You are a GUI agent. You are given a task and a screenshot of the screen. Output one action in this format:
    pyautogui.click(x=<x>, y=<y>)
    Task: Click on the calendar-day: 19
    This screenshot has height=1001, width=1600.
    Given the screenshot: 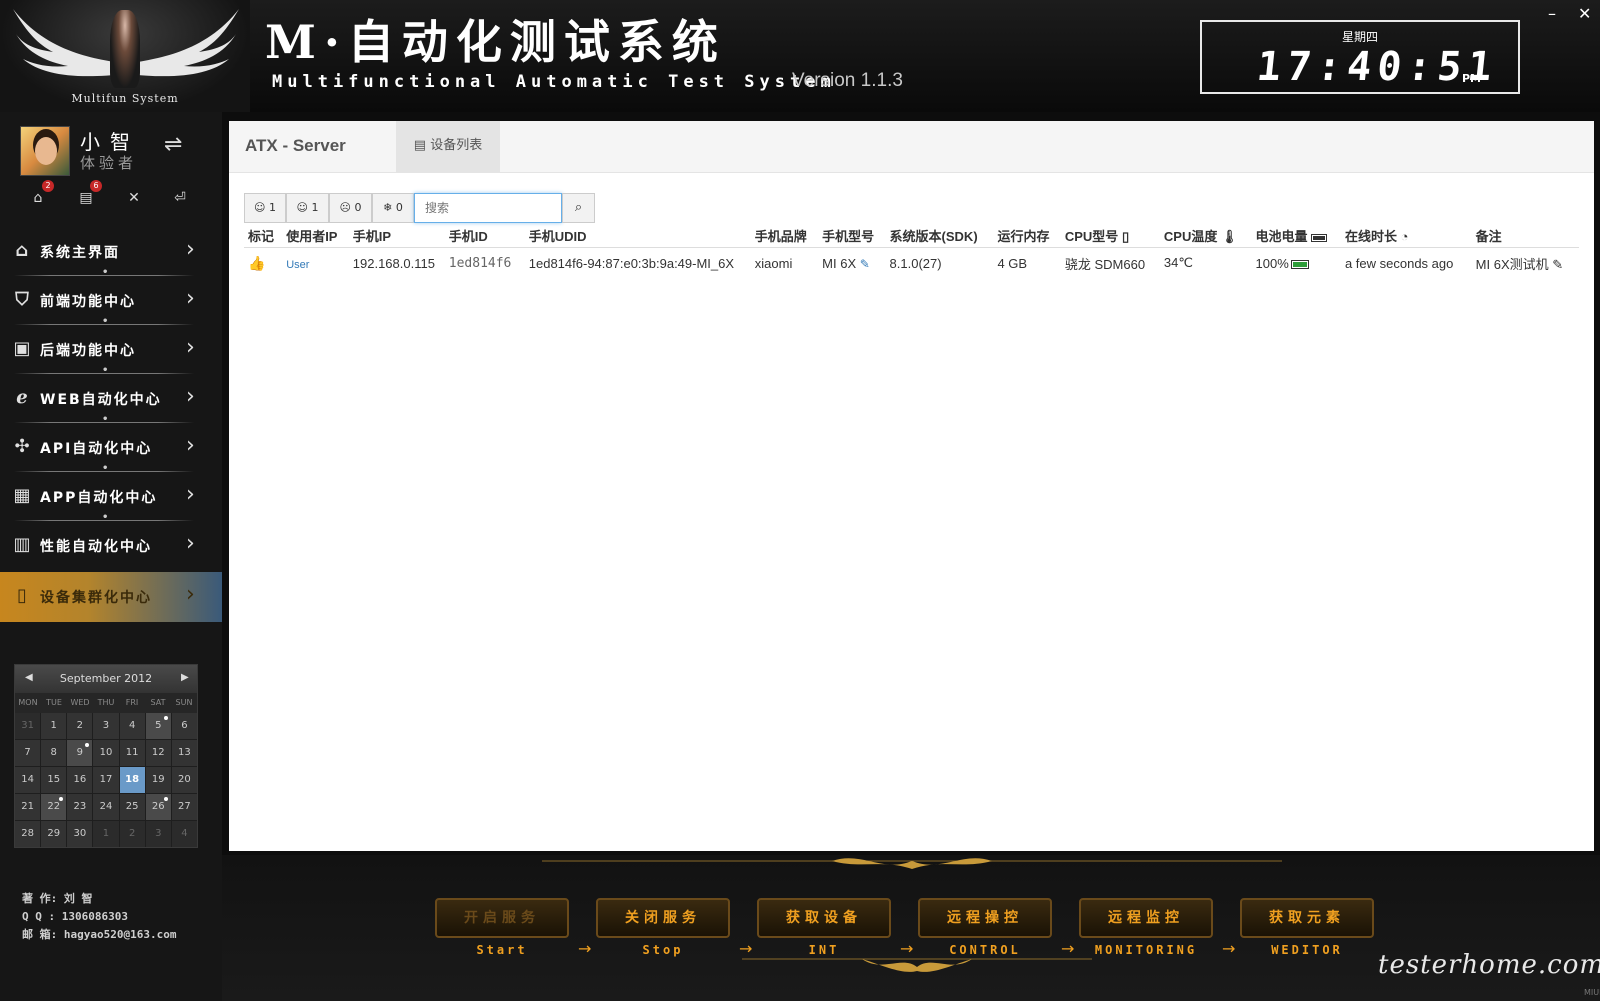 What is the action you would take?
    pyautogui.click(x=158, y=780)
    